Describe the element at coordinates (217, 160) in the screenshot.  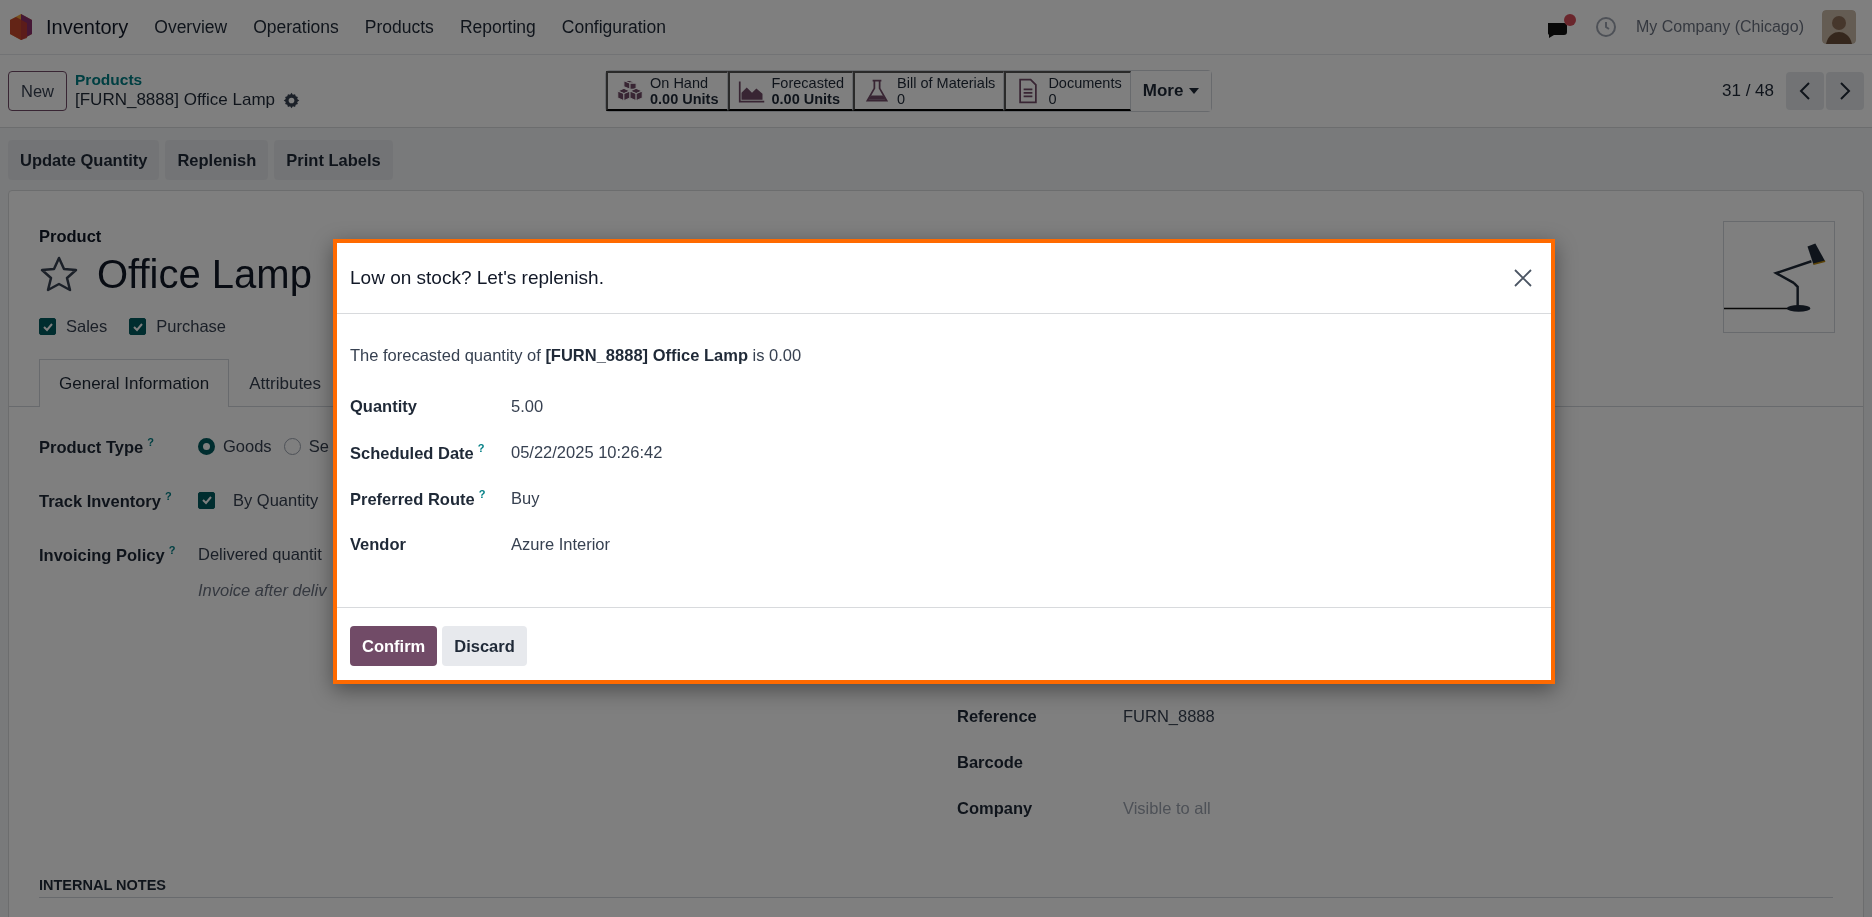
I see `action-button: Replenish` at that location.